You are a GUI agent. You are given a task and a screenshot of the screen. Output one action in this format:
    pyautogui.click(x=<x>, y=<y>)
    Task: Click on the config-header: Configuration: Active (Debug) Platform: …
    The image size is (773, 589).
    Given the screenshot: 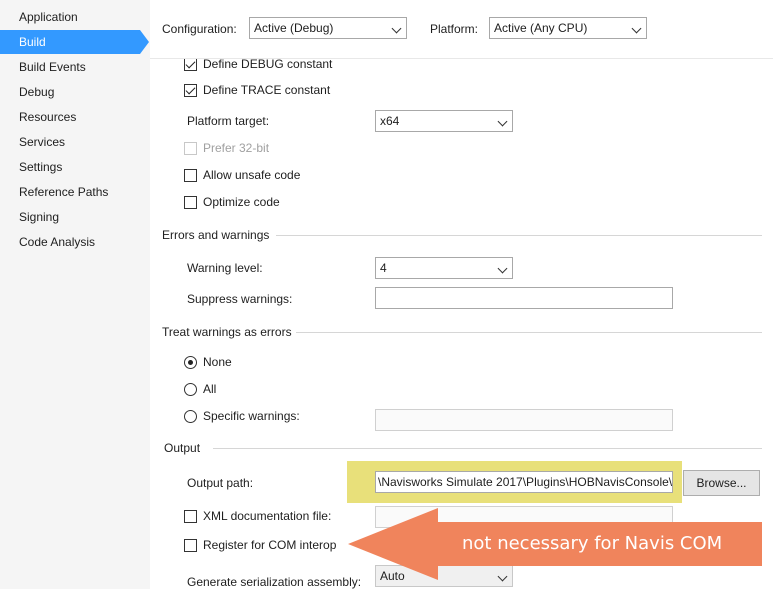 What is the action you would take?
    pyautogui.click(x=461, y=29)
    